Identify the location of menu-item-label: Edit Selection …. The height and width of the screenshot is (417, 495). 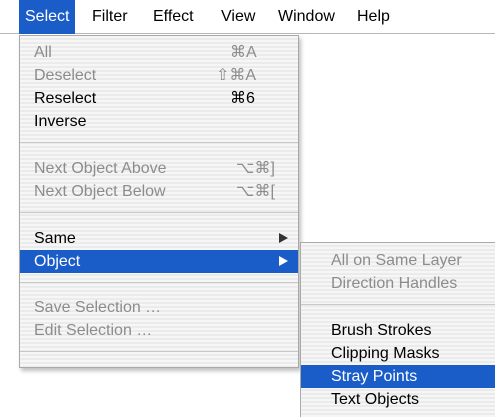
(93, 330).